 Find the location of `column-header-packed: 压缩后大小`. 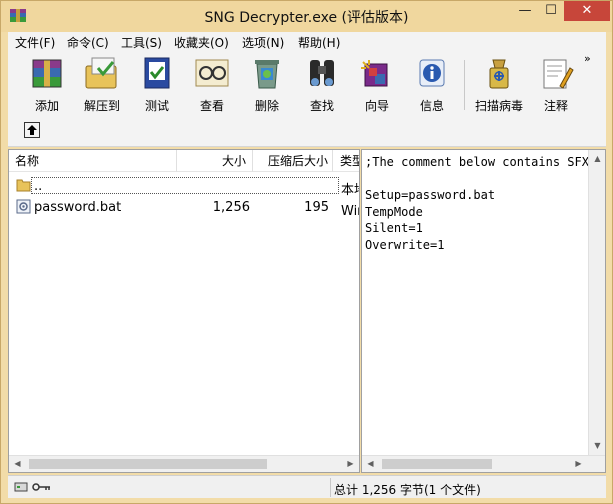

column-header-packed: 压缩后大小 is located at coordinates (293, 161).